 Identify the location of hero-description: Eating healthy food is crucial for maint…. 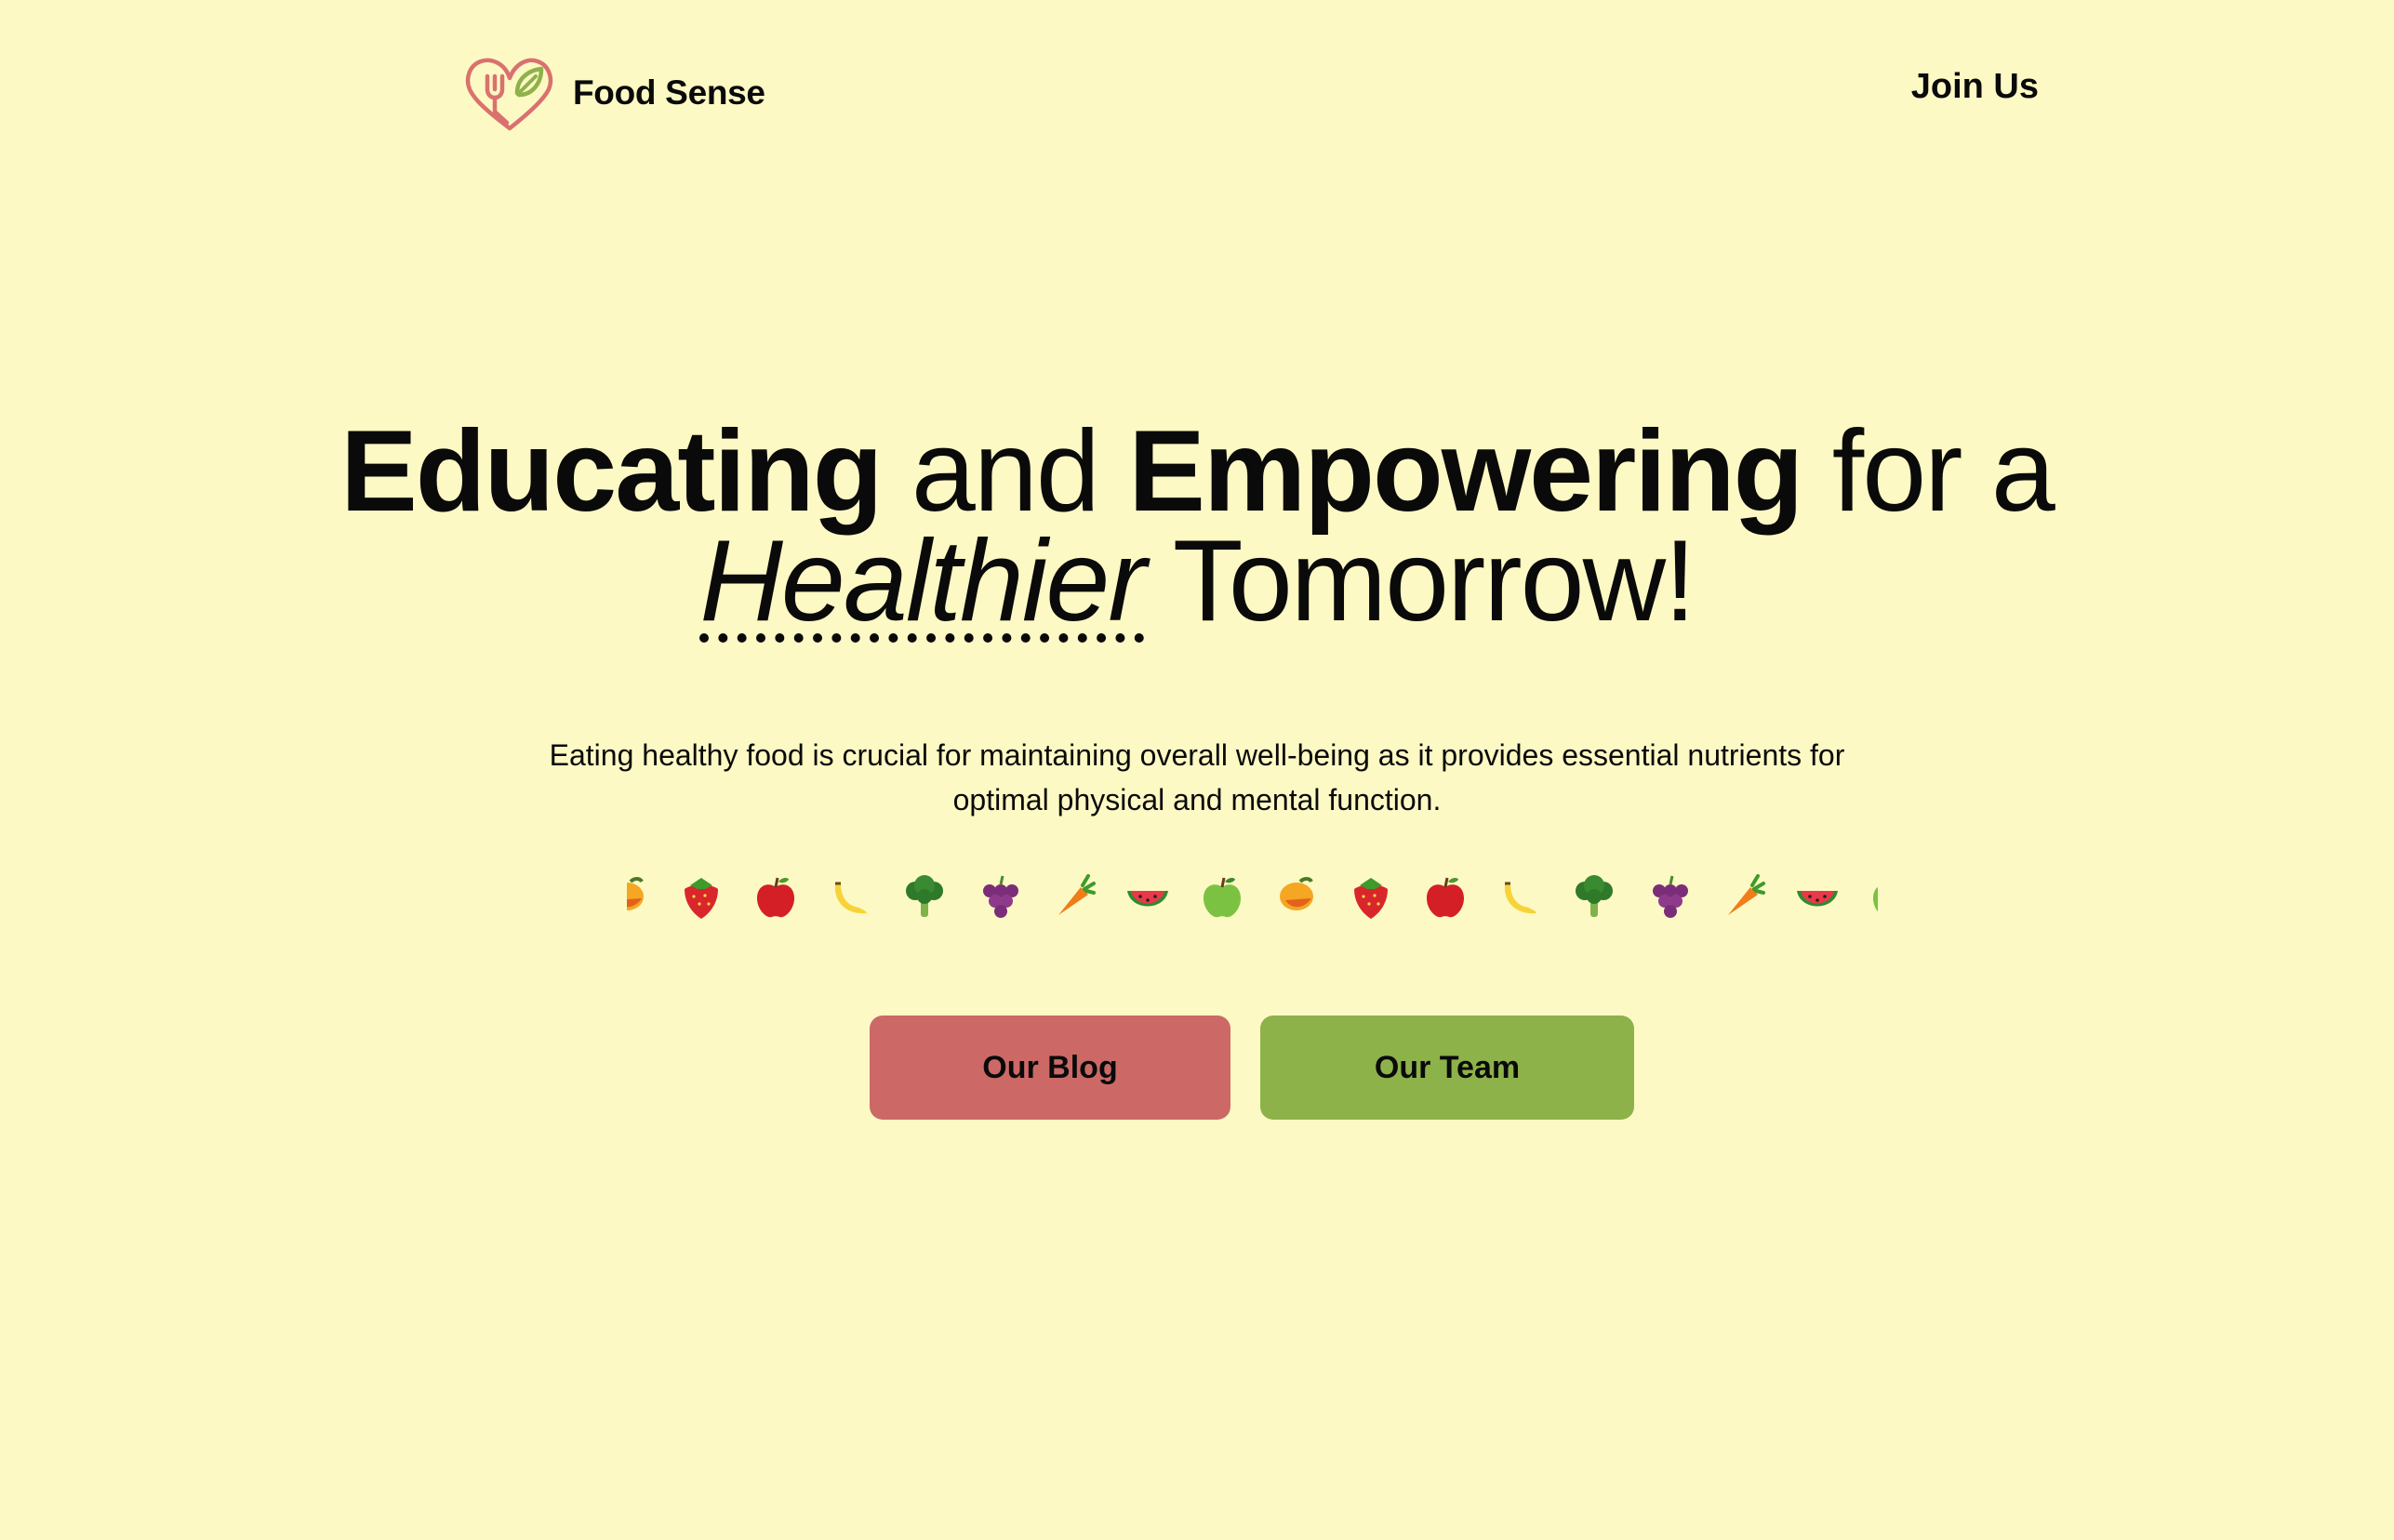
(1197, 777).